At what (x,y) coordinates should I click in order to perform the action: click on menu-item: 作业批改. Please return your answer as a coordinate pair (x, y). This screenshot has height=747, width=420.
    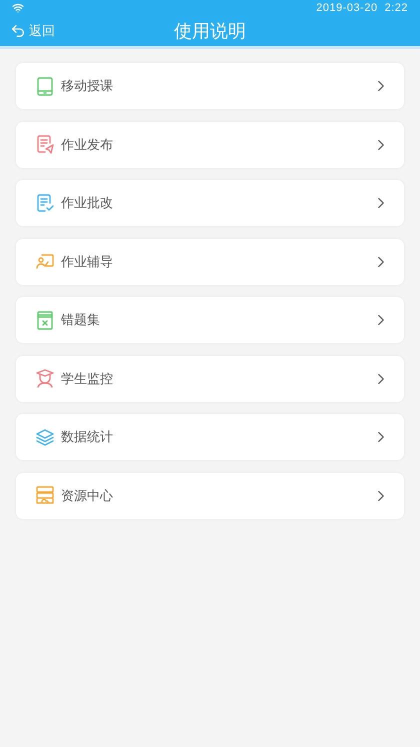
    Looking at the image, I should click on (210, 203).